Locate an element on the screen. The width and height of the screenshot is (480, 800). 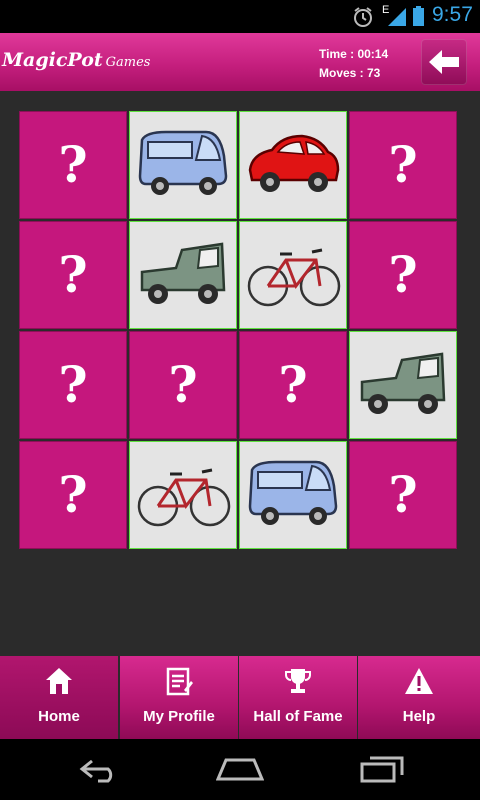
bottom-tab-bar: Home My Profile Hall of Fame Help is located at coordinates (240, 697).